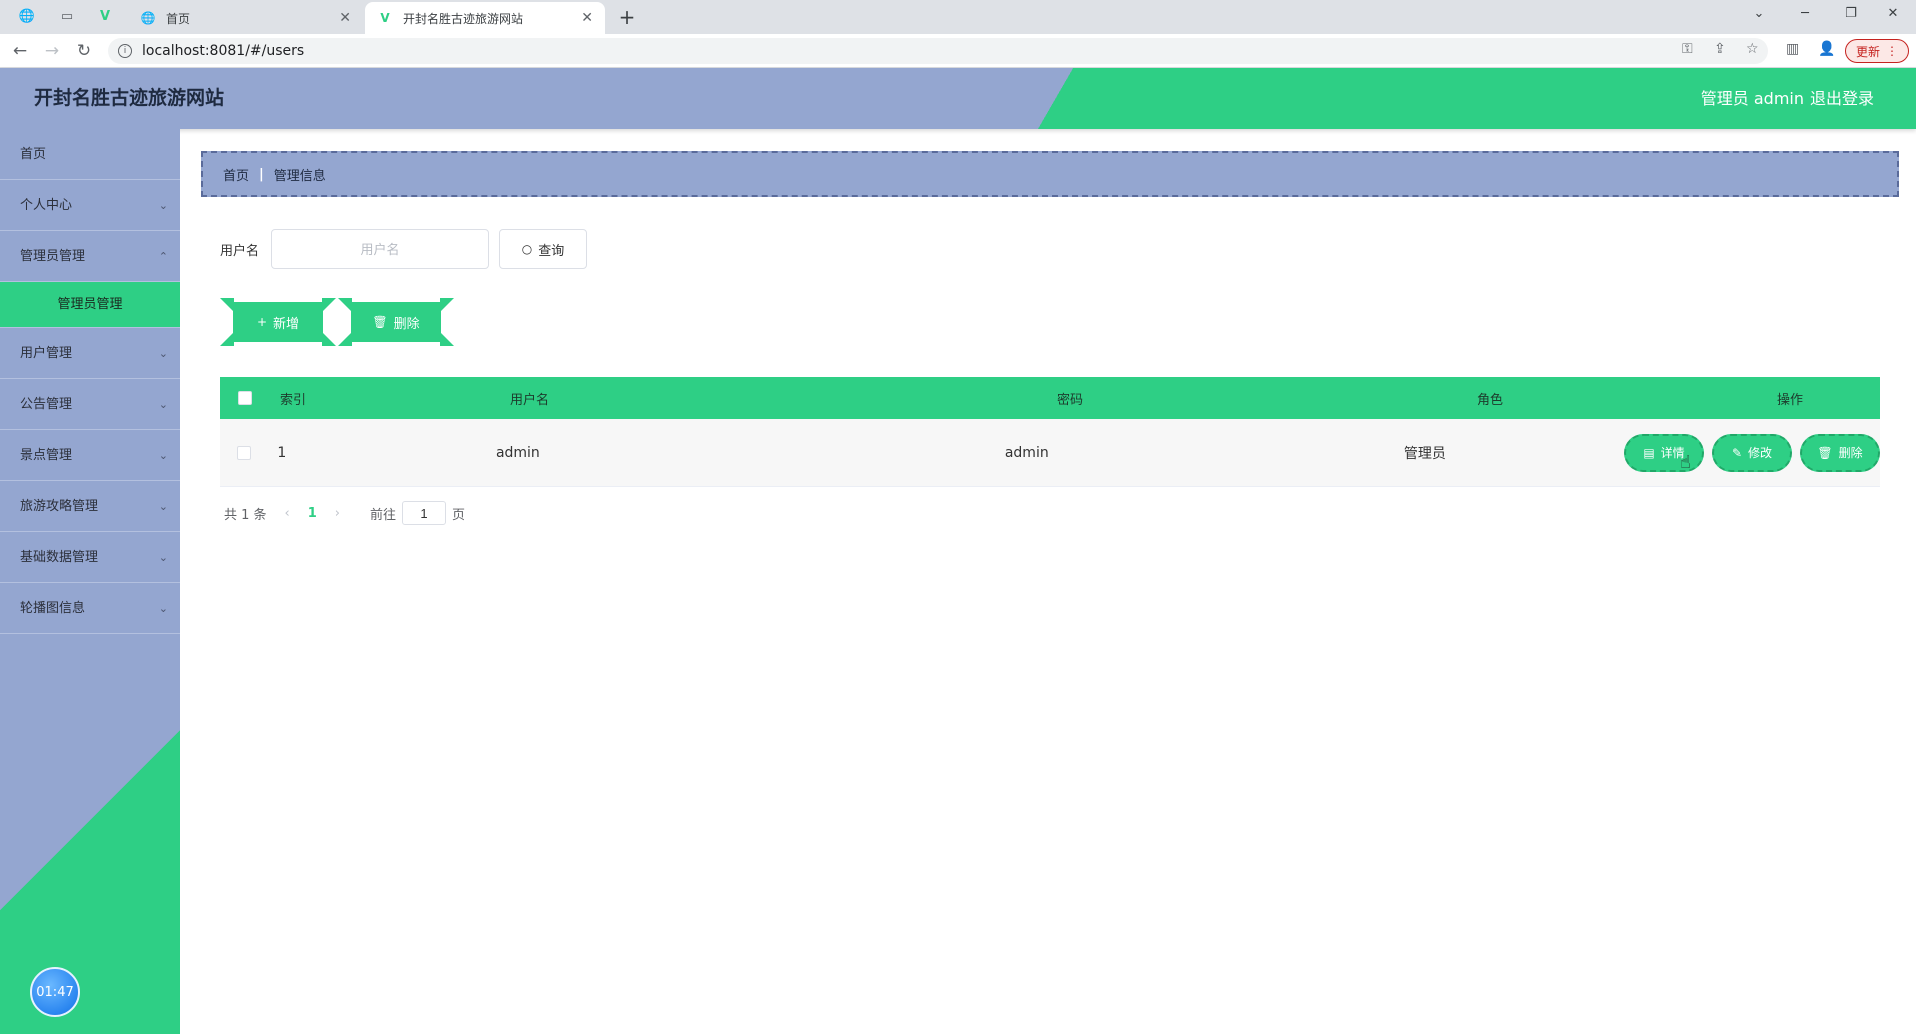  Describe the element at coordinates (1842, 98) in the screenshot. I see `logout-link: 退出登录` at that location.